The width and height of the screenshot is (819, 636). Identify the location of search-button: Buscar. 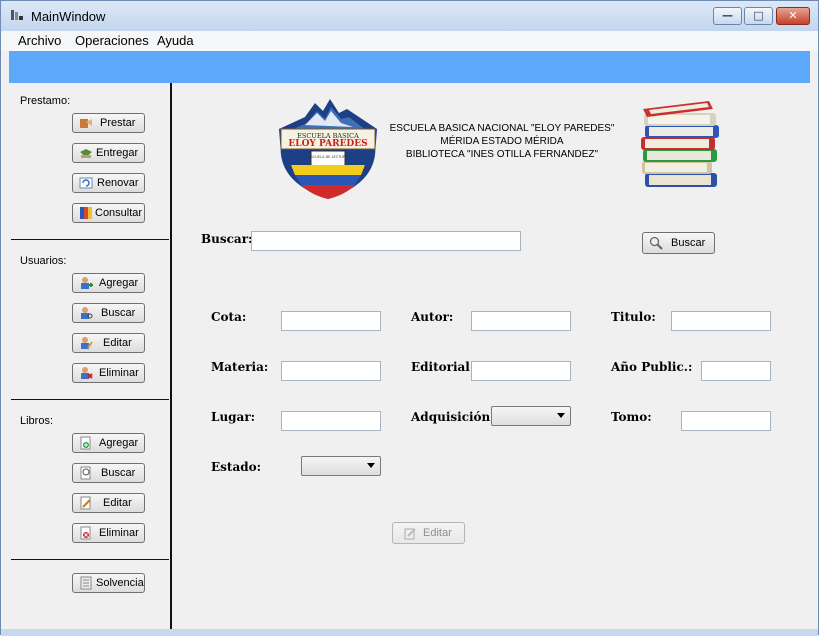
(678, 243).